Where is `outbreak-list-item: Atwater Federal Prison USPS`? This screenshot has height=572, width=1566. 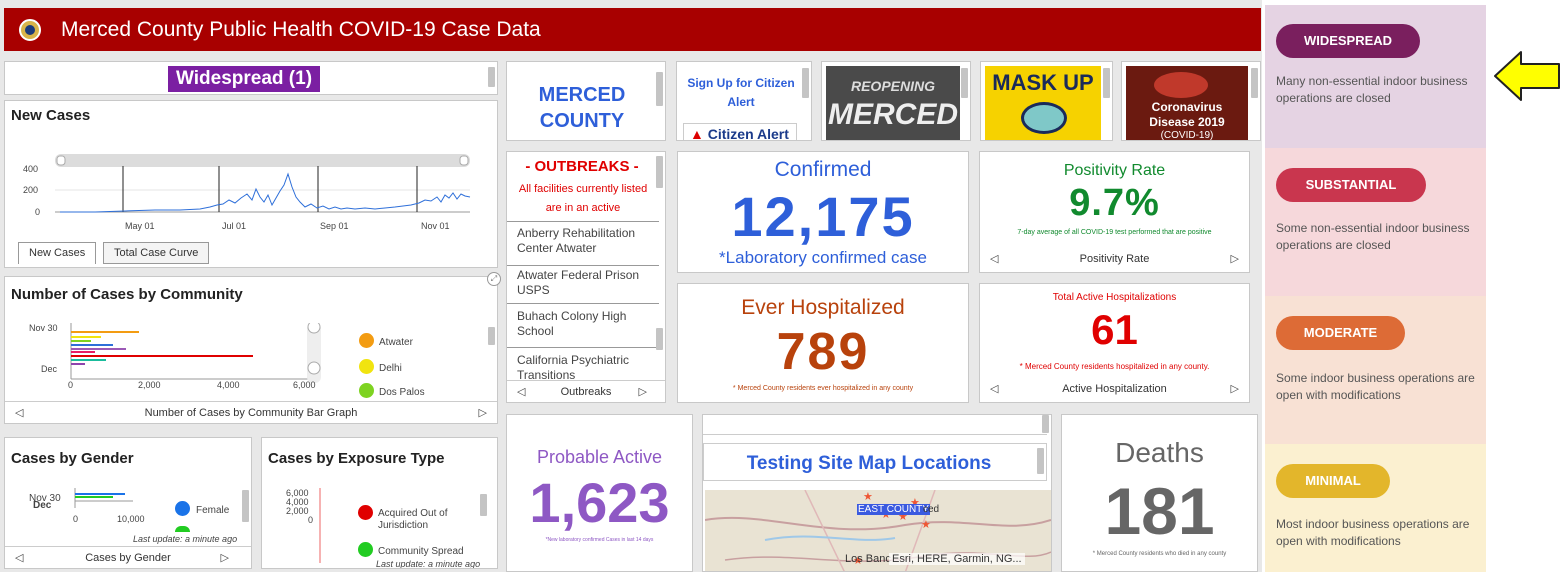 outbreak-list-item: Atwater Federal Prison USPS is located at coordinates (583, 284).